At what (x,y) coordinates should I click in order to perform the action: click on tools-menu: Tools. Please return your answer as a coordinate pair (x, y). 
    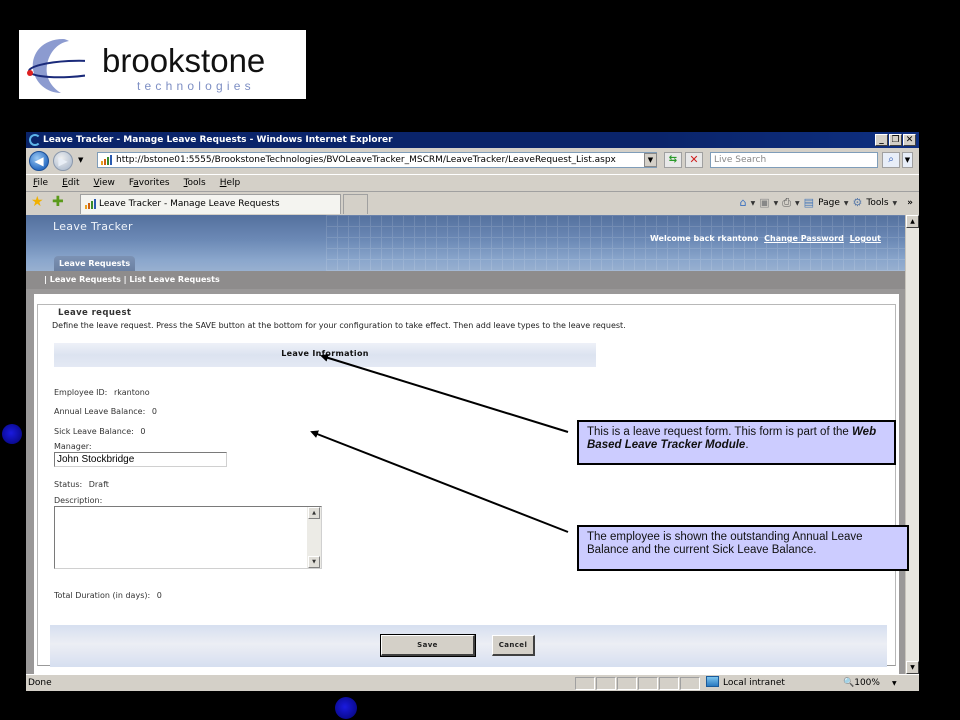
    Looking at the image, I should click on (877, 203).